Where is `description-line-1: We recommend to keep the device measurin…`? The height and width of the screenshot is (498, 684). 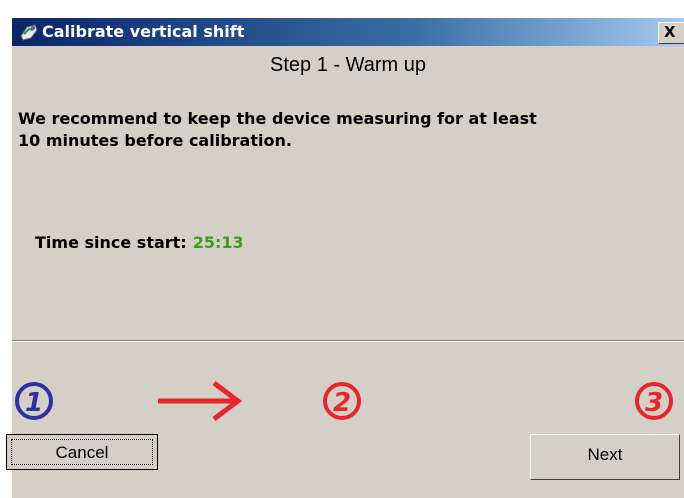 description-line-1: We recommend to keep the device measurin… is located at coordinates (277, 118).